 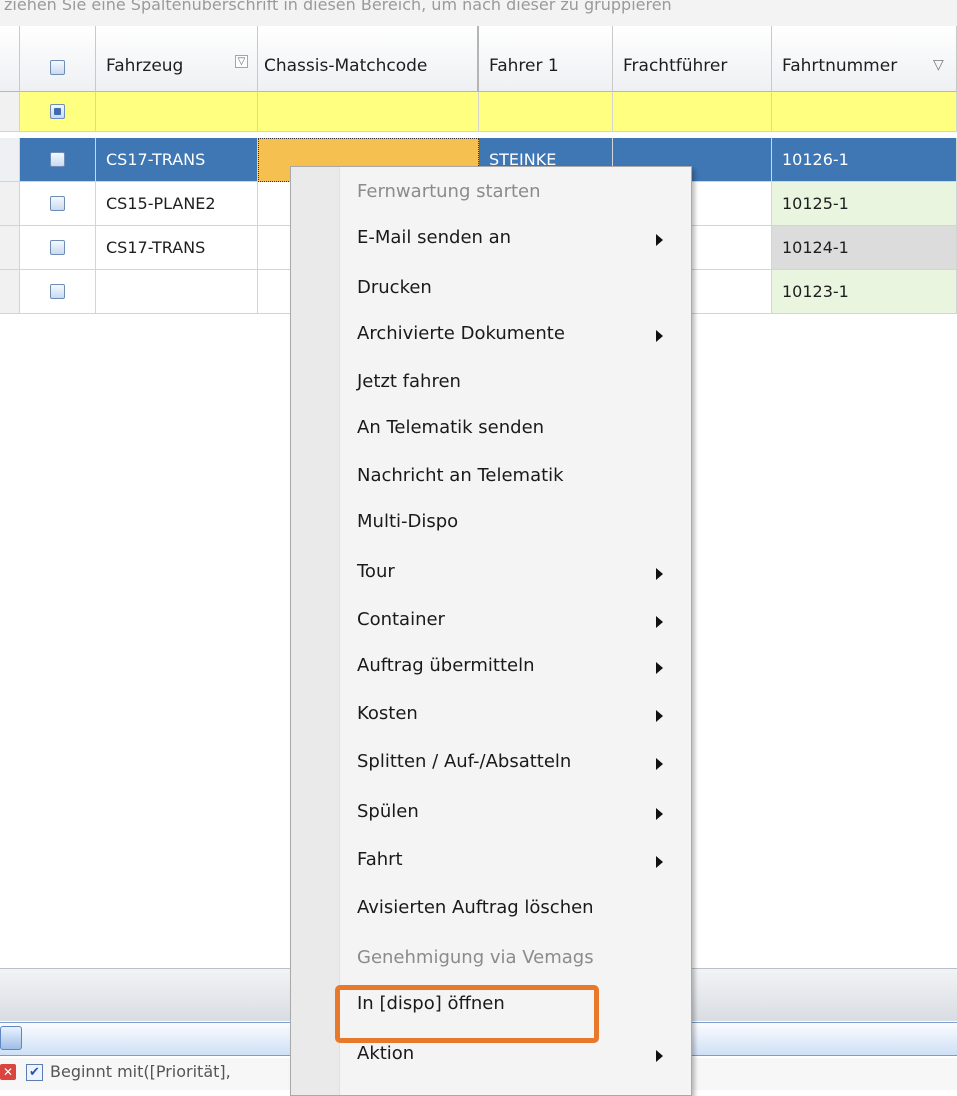 I want to click on context-menu-item-label: Genehmigung via Vemags, so click(x=475, y=957).